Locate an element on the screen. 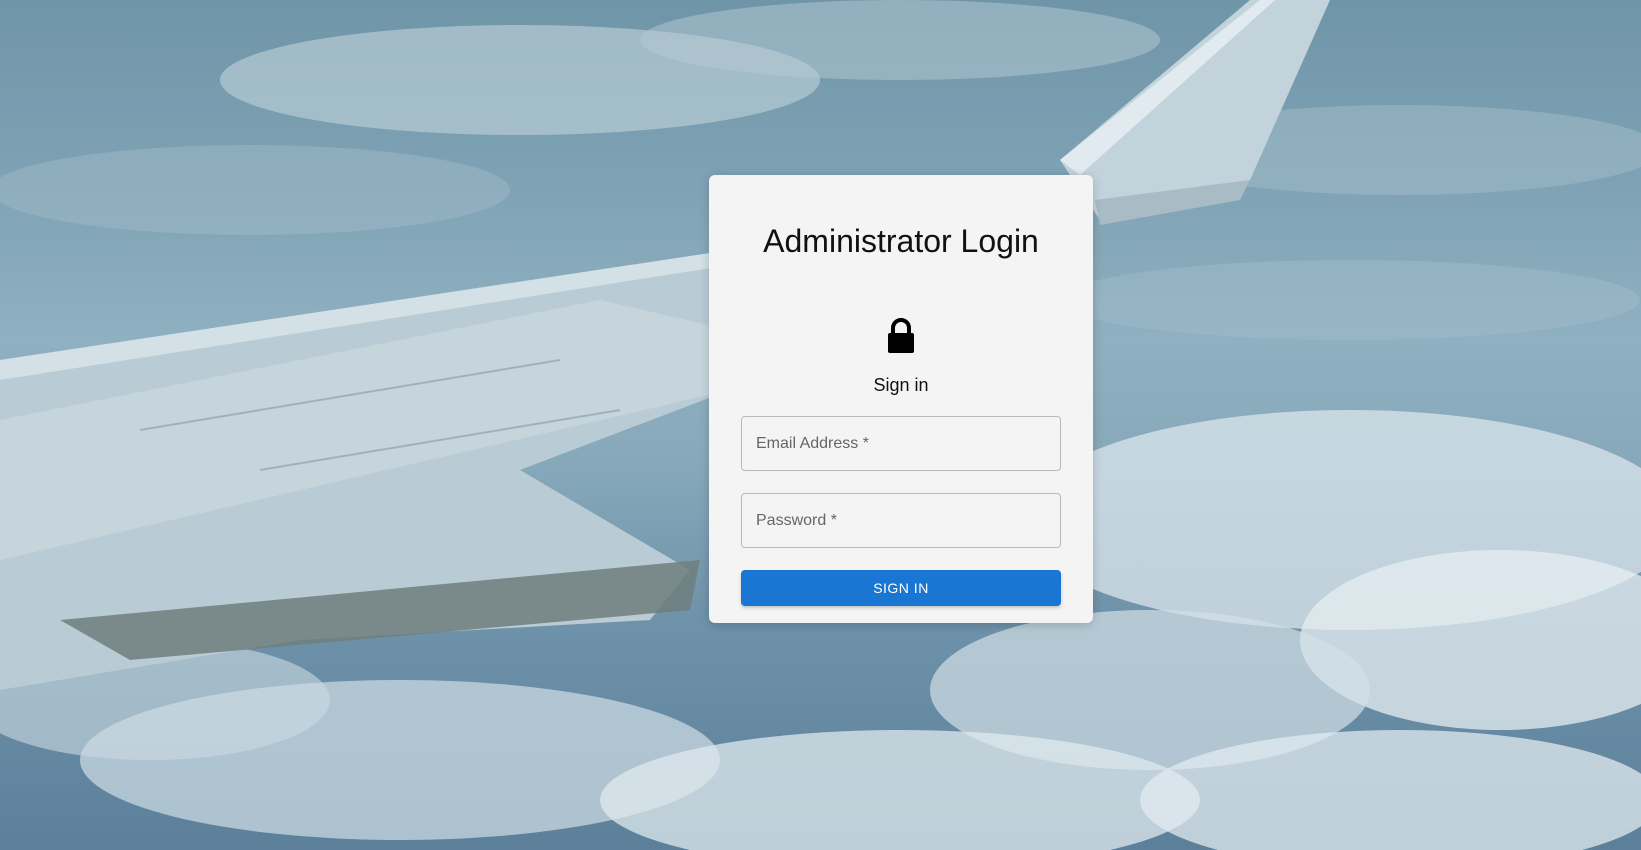 Image resolution: width=1641 pixels, height=850 pixels. sign-in-button: SIGN IN is located at coordinates (901, 588).